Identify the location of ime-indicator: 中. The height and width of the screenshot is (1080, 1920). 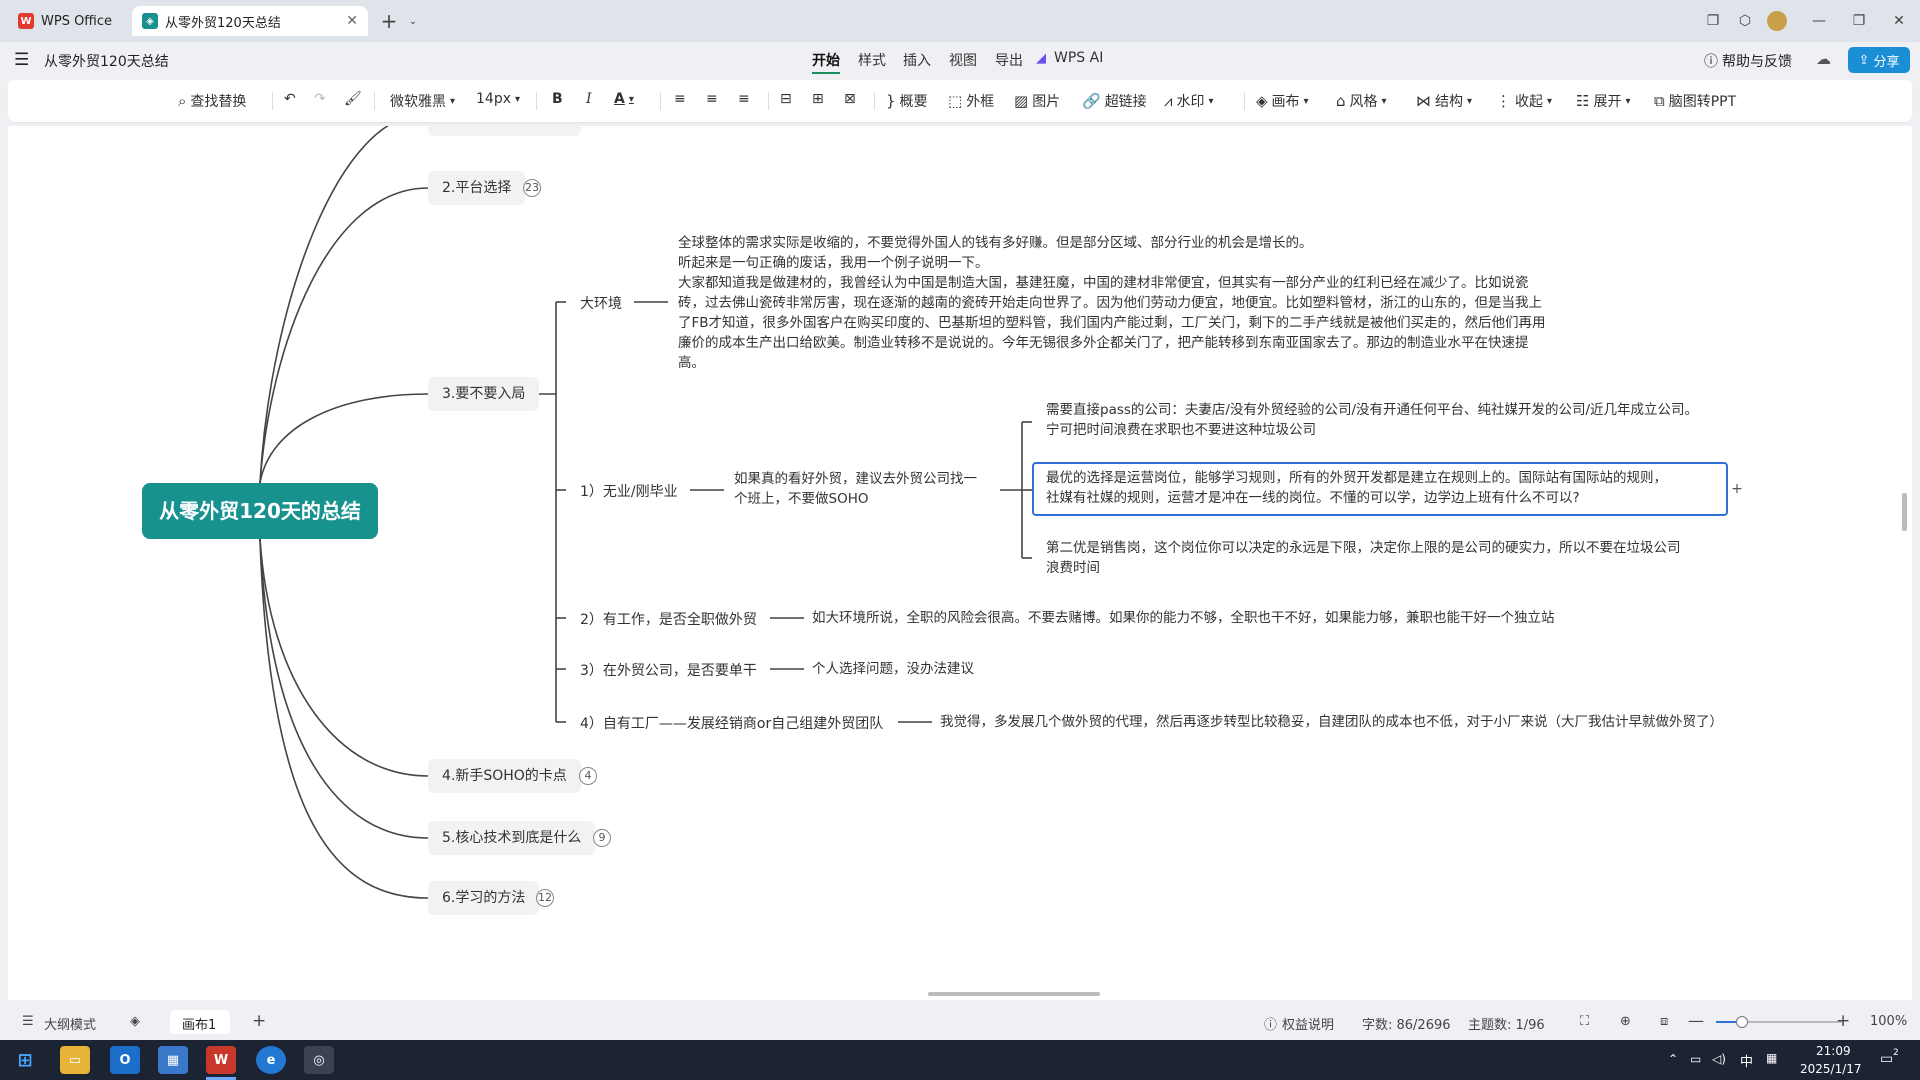
(1746, 1060).